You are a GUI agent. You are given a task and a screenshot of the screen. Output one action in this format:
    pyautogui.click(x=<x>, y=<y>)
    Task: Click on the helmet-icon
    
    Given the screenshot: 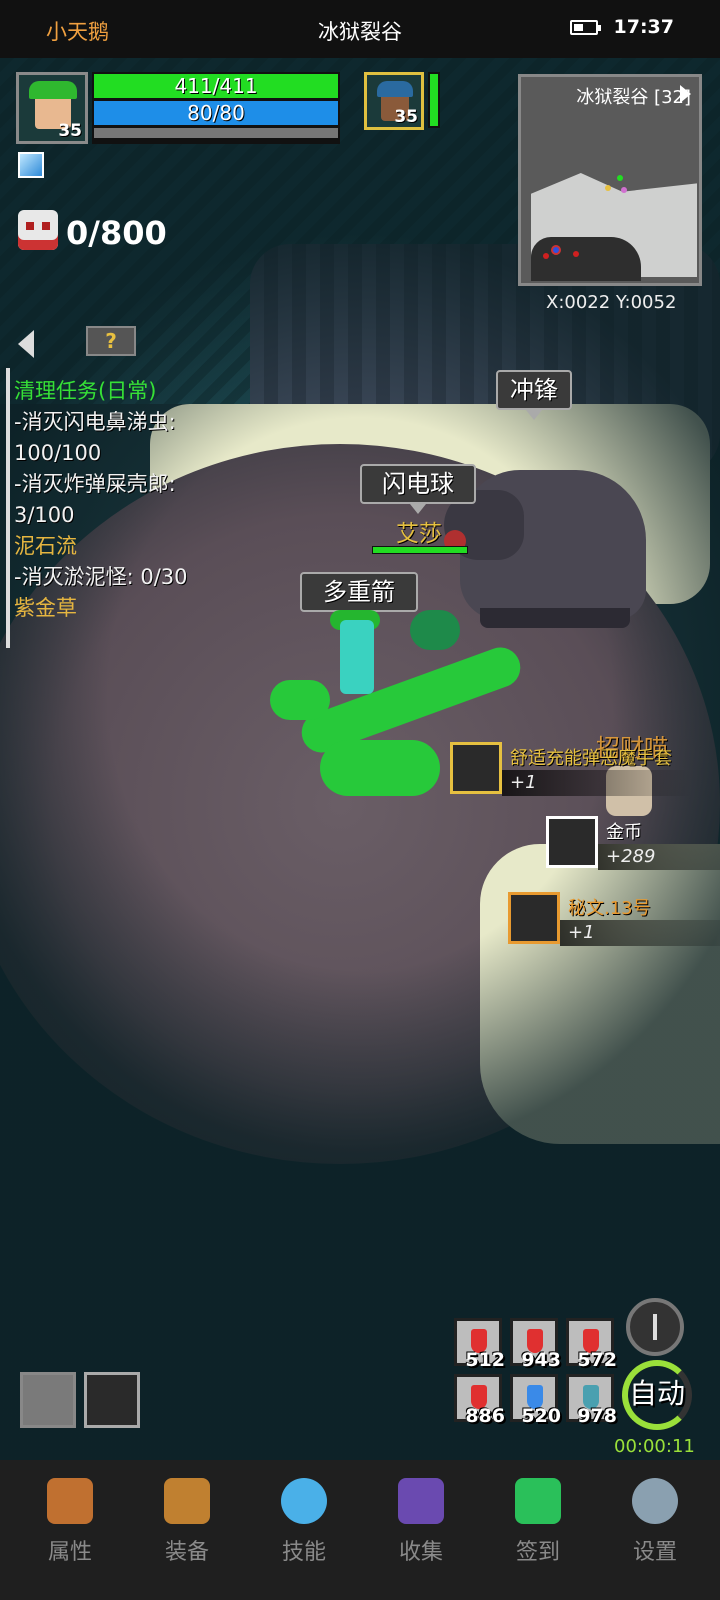 What is the action you would take?
    pyautogui.click(x=70, y=1501)
    